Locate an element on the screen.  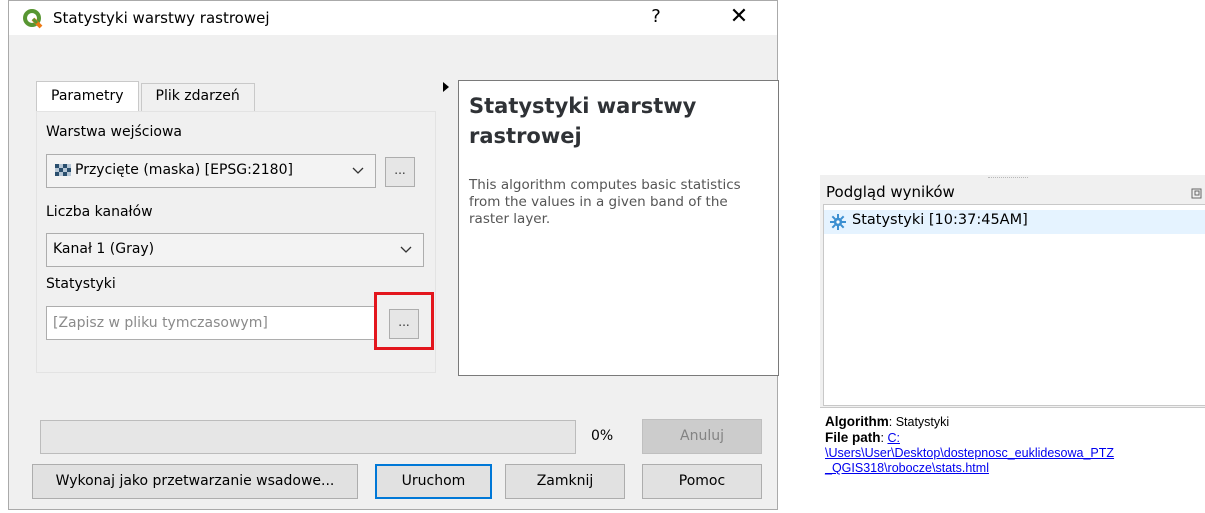
algorithm-value: : Statystyki is located at coordinates (919, 422).